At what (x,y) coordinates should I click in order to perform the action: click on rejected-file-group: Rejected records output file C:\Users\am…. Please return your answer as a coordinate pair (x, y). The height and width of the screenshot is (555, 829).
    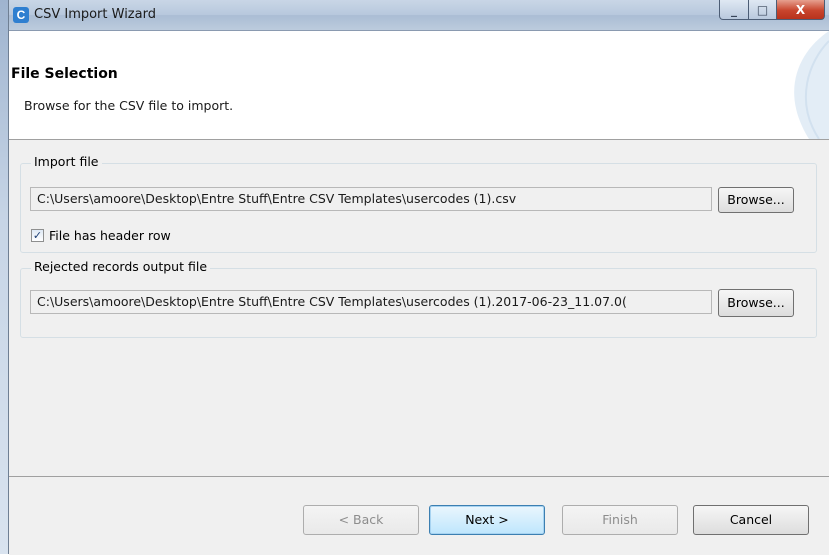
    Looking at the image, I should click on (418, 298).